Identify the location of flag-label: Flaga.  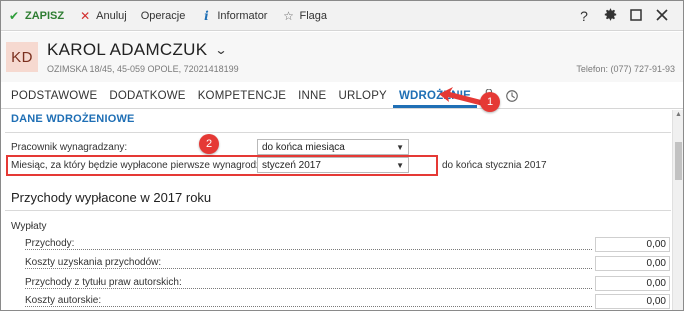
(313, 15).